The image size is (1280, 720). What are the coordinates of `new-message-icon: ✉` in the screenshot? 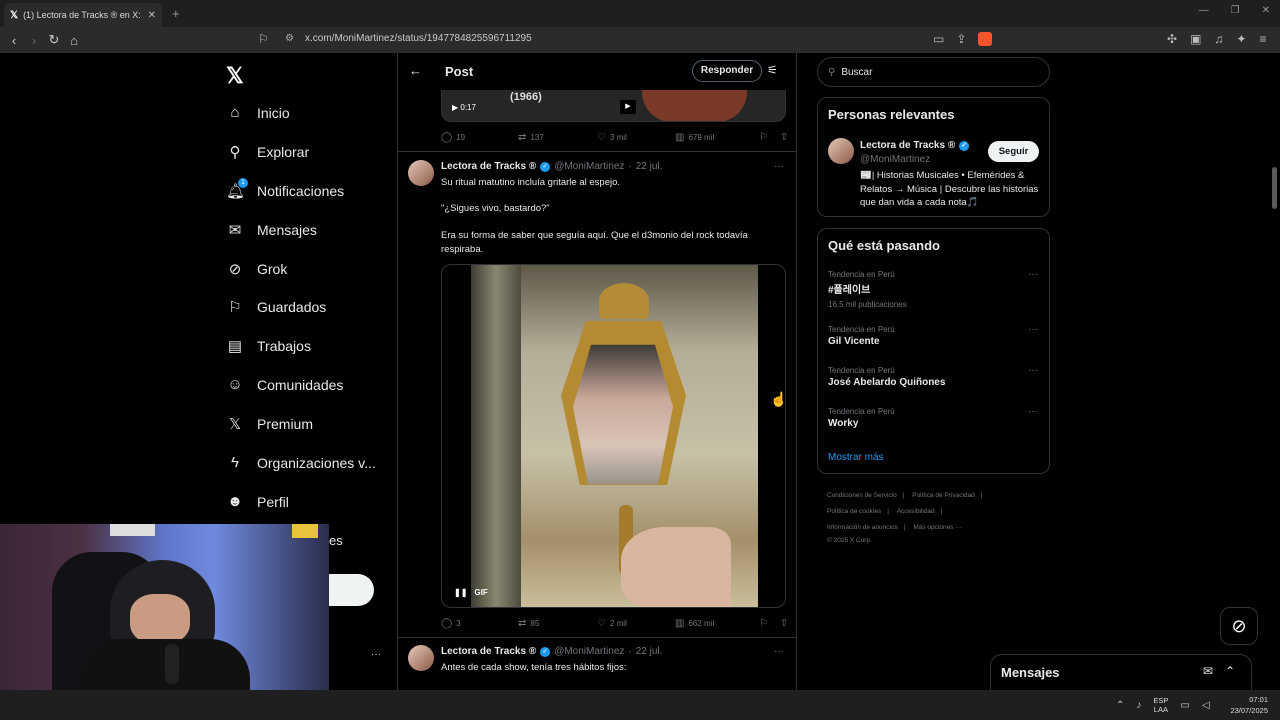 It's located at (1208, 671).